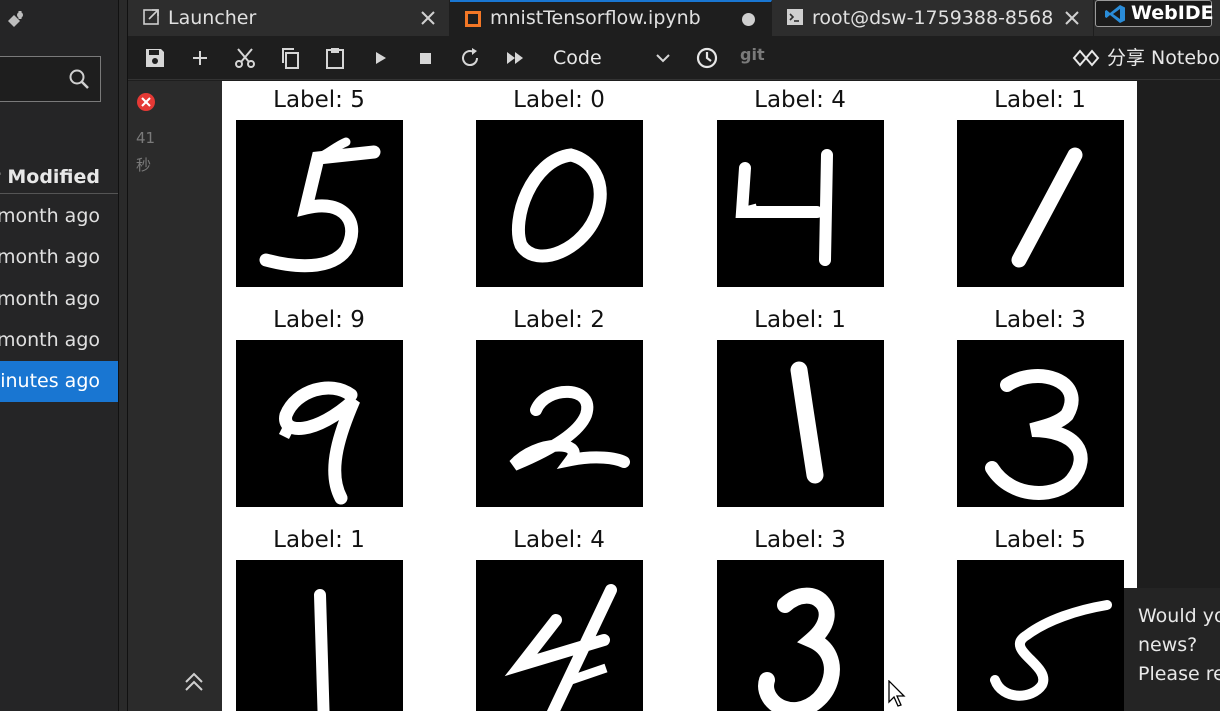 The image size is (1220, 711). What do you see at coordinates (59, 177) in the screenshot?
I see `column-header-last-modified: Last Modified` at bounding box center [59, 177].